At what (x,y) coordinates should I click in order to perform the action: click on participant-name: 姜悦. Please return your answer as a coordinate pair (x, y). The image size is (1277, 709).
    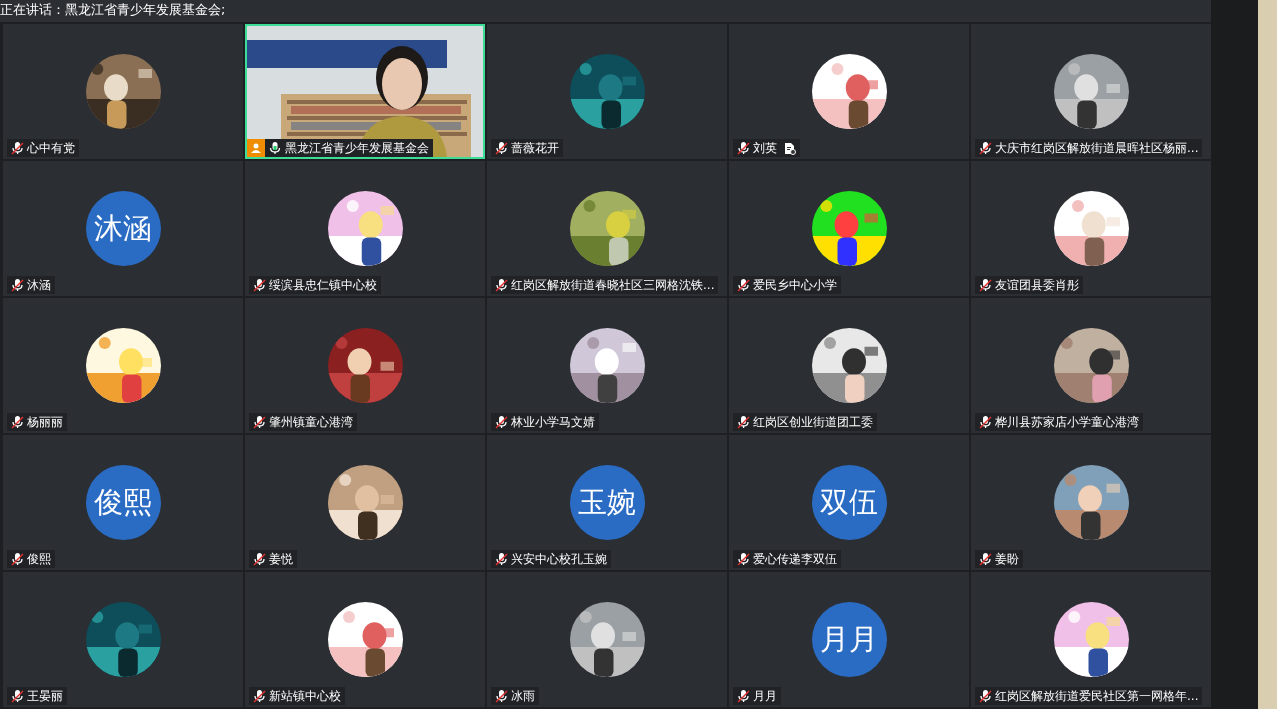
    Looking at the image, I should click on (281, 559).